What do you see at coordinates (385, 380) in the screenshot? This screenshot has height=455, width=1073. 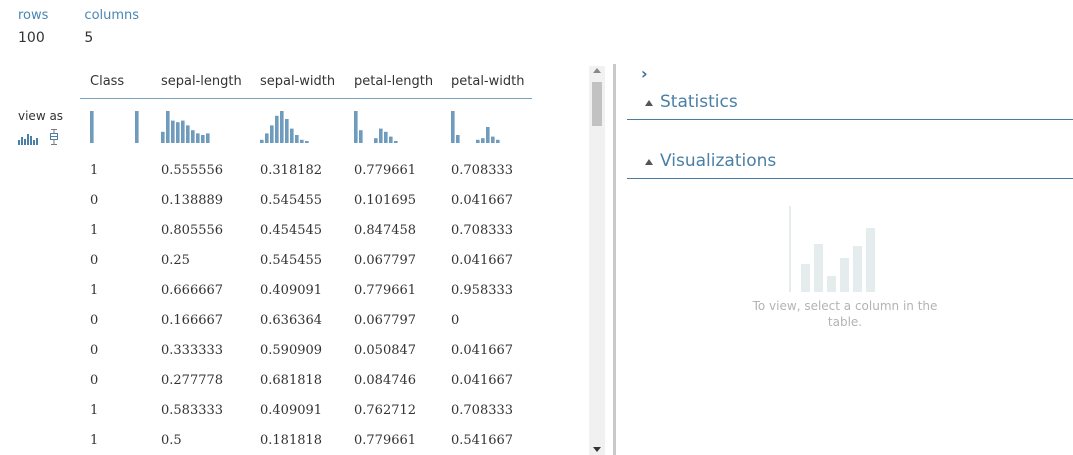 I see `cell-petal-length: 0.084746` at bounding box center [385, 380].